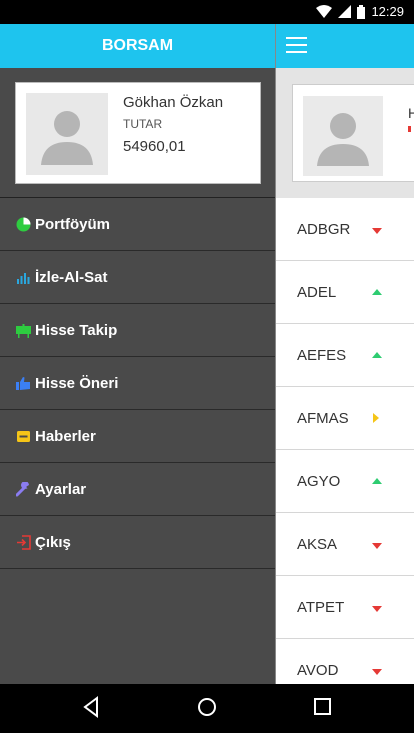 The image size is (414, 733). What do you see at coordinates (323, 709) in the screenshot?
I see `recents-icon` at bounding box center [323, 709].